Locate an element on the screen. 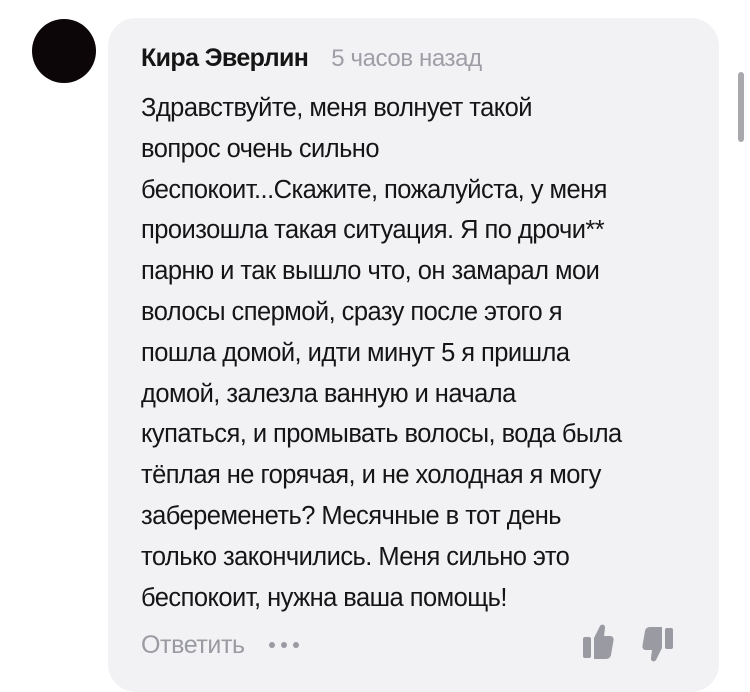 The height and width of the screenshot is (692, 750). comment-actions: Ответить is located at coordinates (221, 645).